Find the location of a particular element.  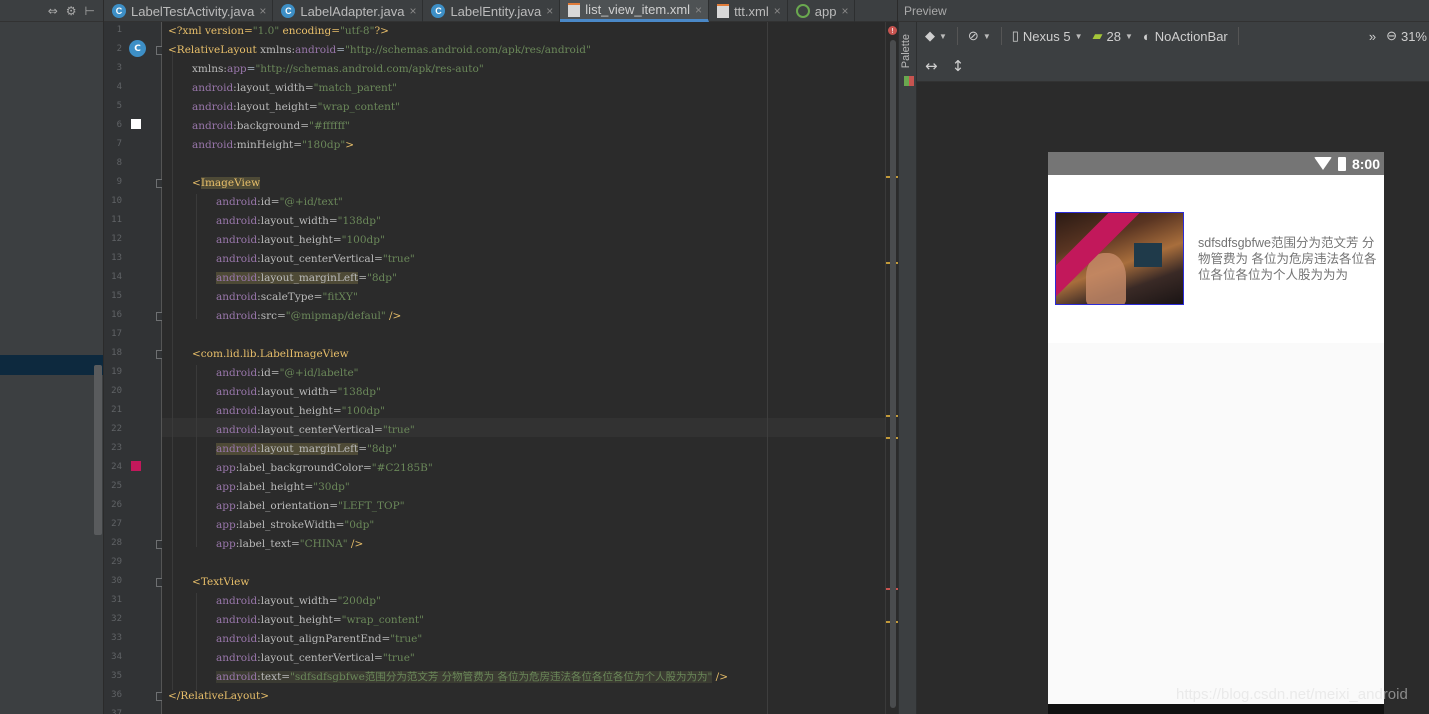

line-number: 15 is located at coordinates (116, 296).